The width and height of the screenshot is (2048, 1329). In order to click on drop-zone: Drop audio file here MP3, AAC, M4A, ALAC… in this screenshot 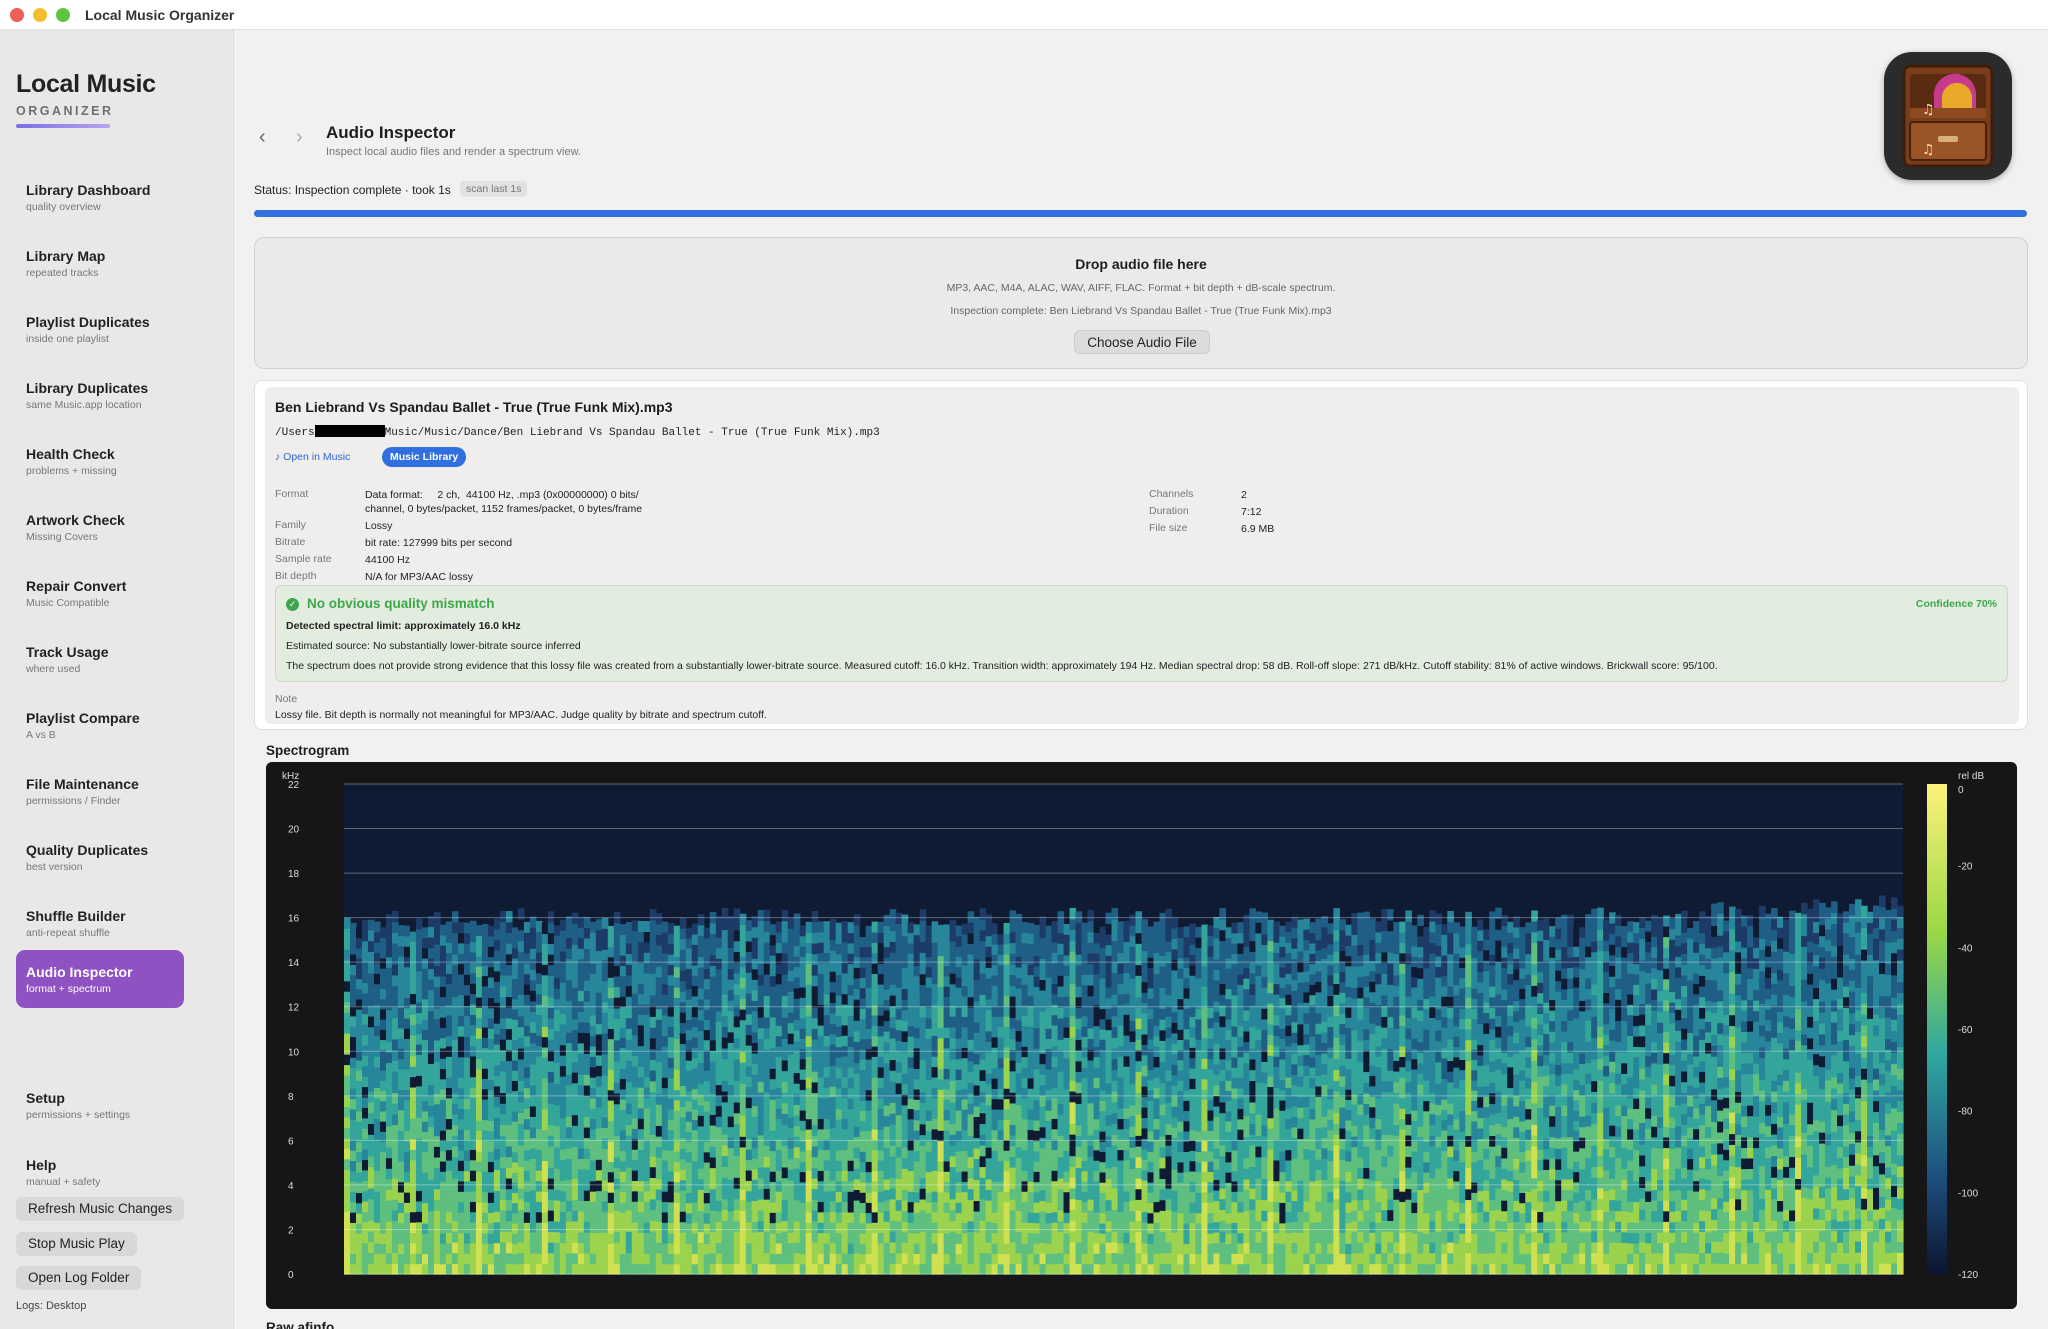, I will do `click(1141, 303)`.